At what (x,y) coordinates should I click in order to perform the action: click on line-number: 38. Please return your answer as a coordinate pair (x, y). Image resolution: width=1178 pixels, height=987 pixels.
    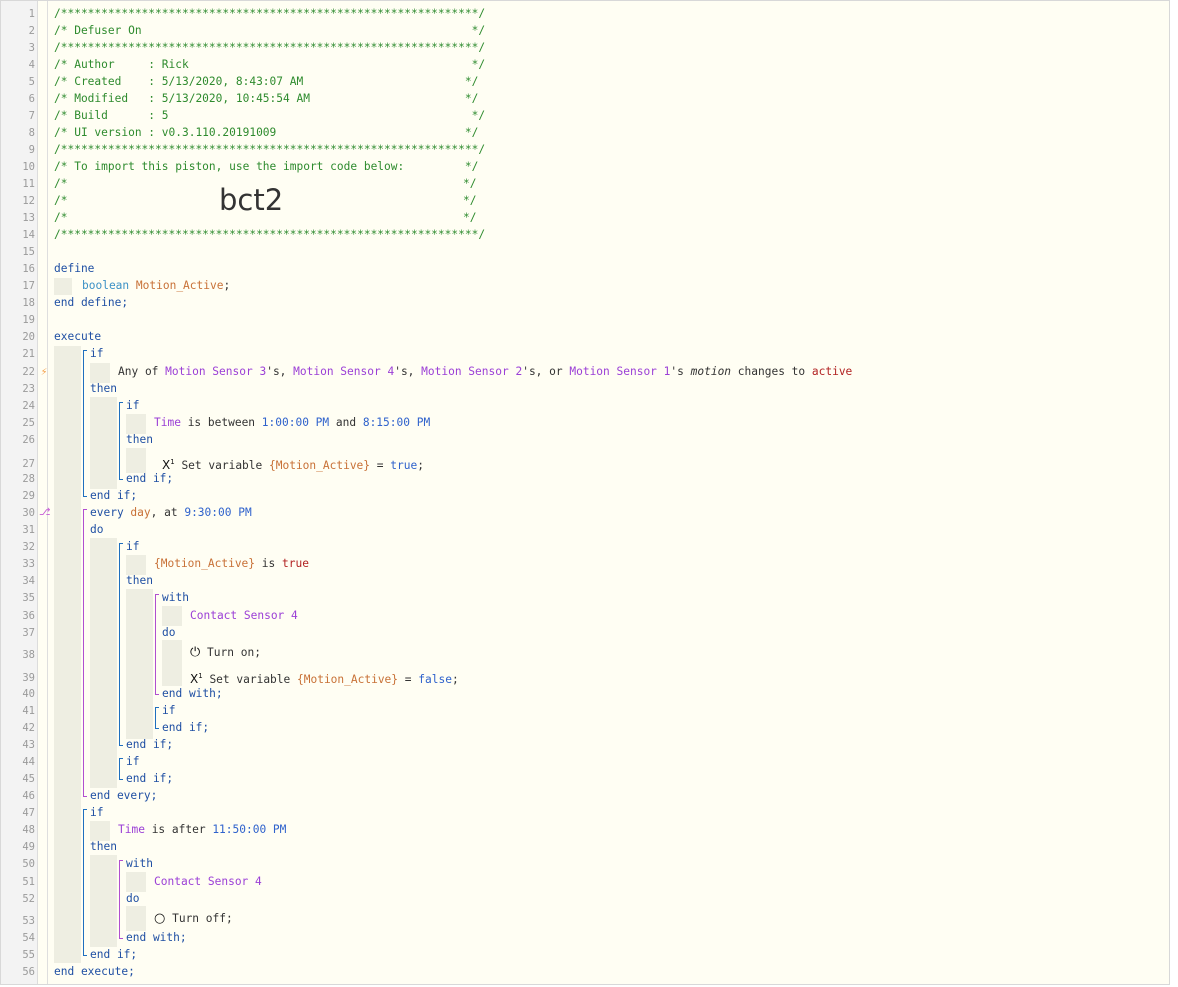
    Looking at the image, I should click on (28, 655).